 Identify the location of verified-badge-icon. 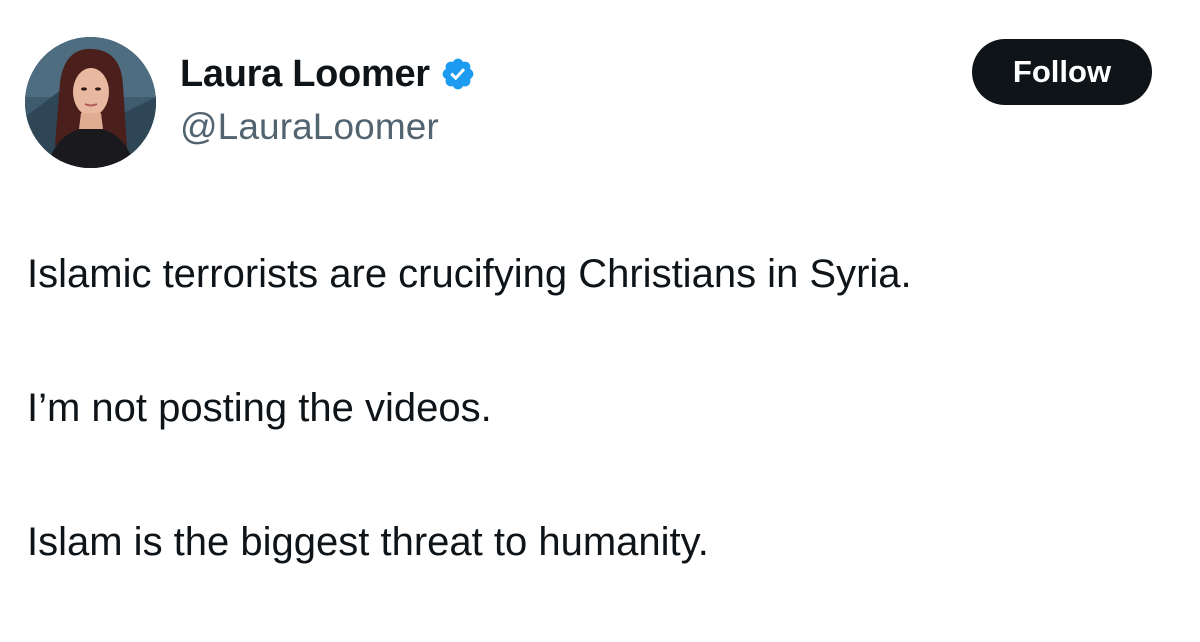
(458, 74).